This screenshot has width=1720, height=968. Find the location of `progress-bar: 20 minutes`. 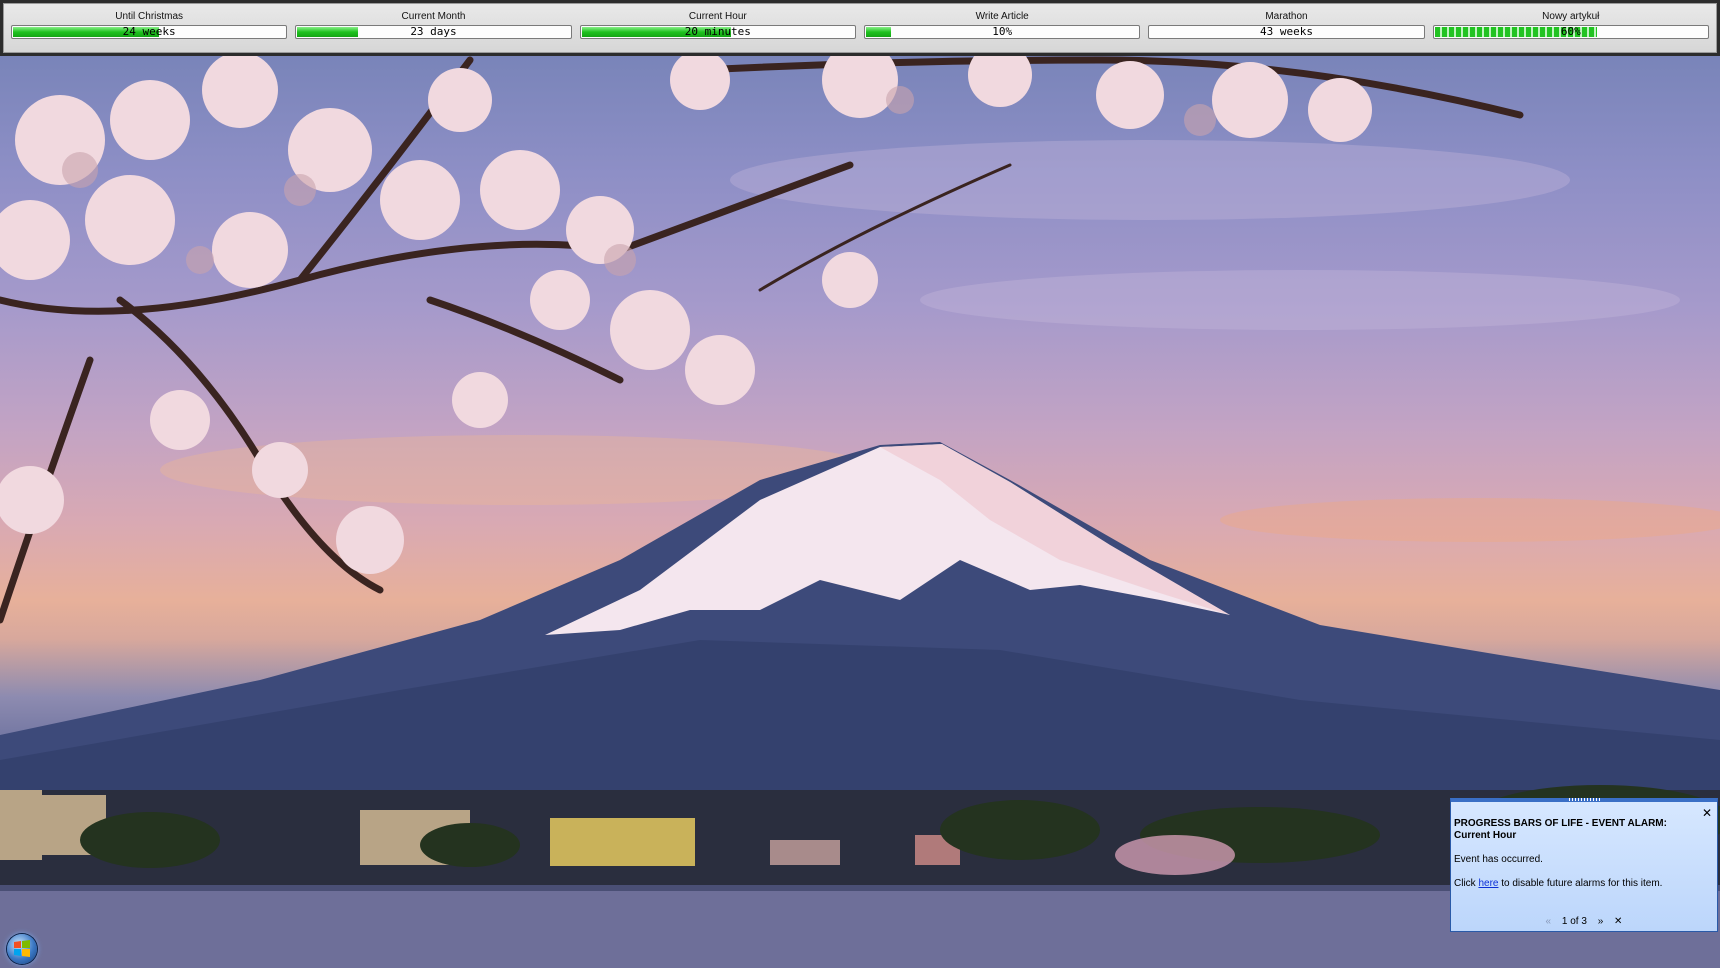

progress-bar: 20 minutes is located at coordinates (717, 32).